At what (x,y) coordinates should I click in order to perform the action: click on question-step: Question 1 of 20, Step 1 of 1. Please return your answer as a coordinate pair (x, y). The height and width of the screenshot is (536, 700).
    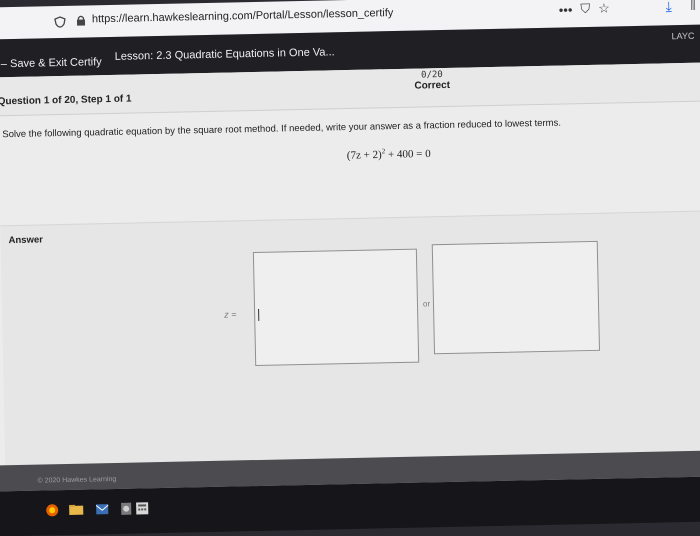
    Looking at the image, I should click on (66, 100).